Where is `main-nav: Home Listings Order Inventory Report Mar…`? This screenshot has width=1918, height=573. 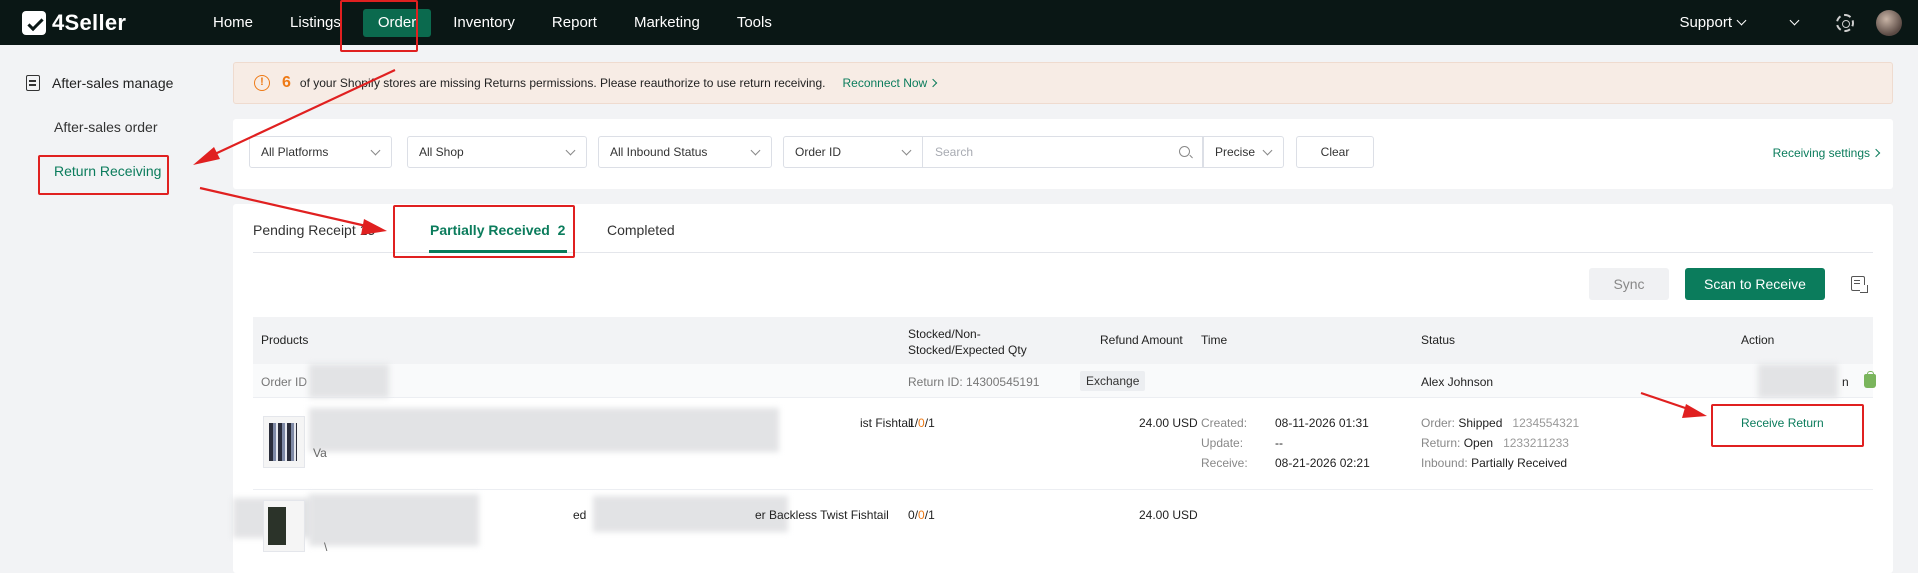 main-nav: Home Listings Order Inventory Report Mar… is located at coordinates (496, 22).